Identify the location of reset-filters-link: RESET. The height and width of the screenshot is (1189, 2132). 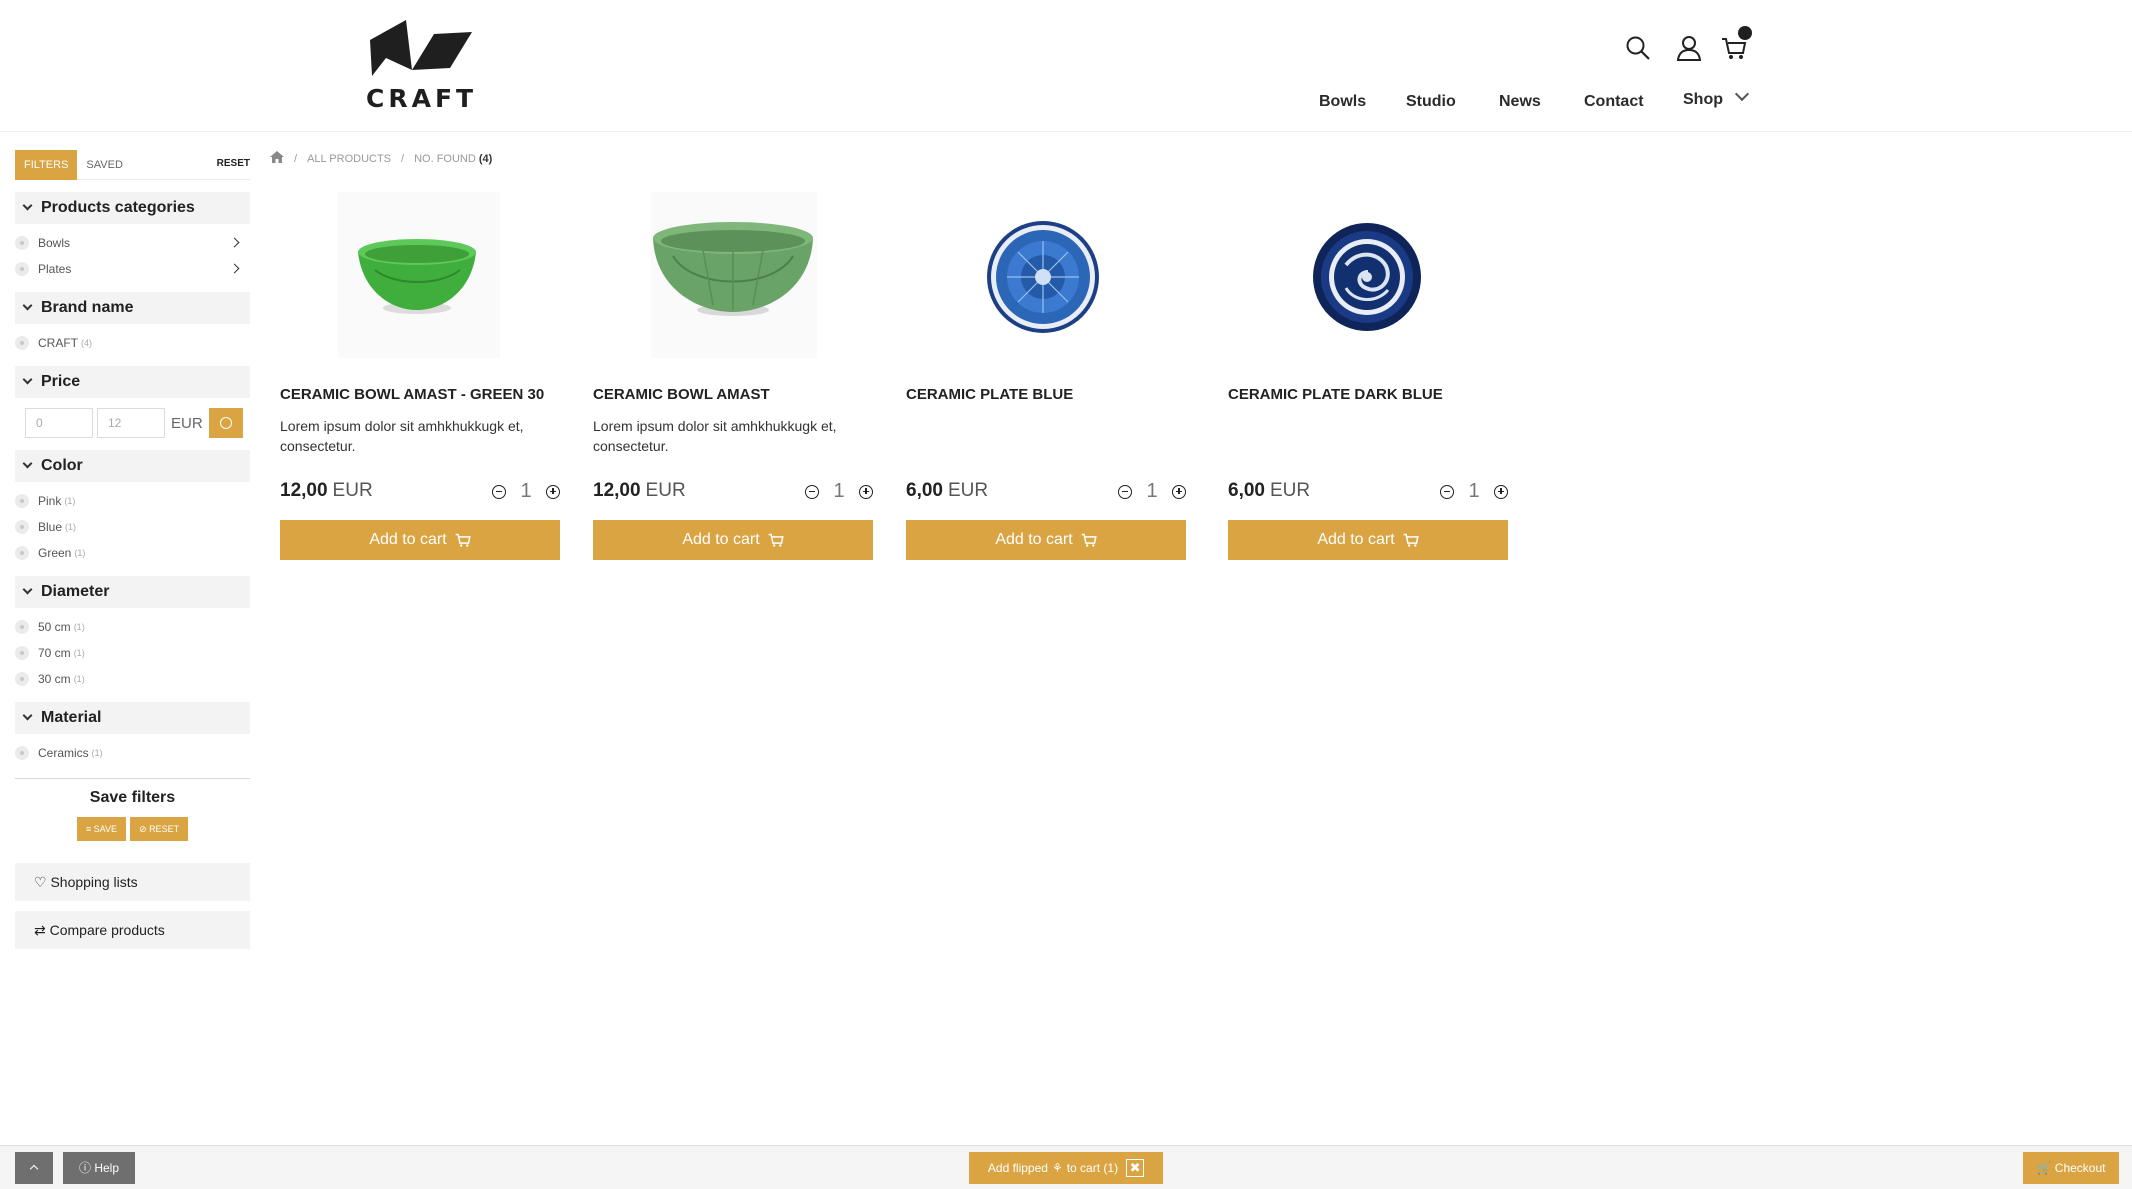
(233, 163).